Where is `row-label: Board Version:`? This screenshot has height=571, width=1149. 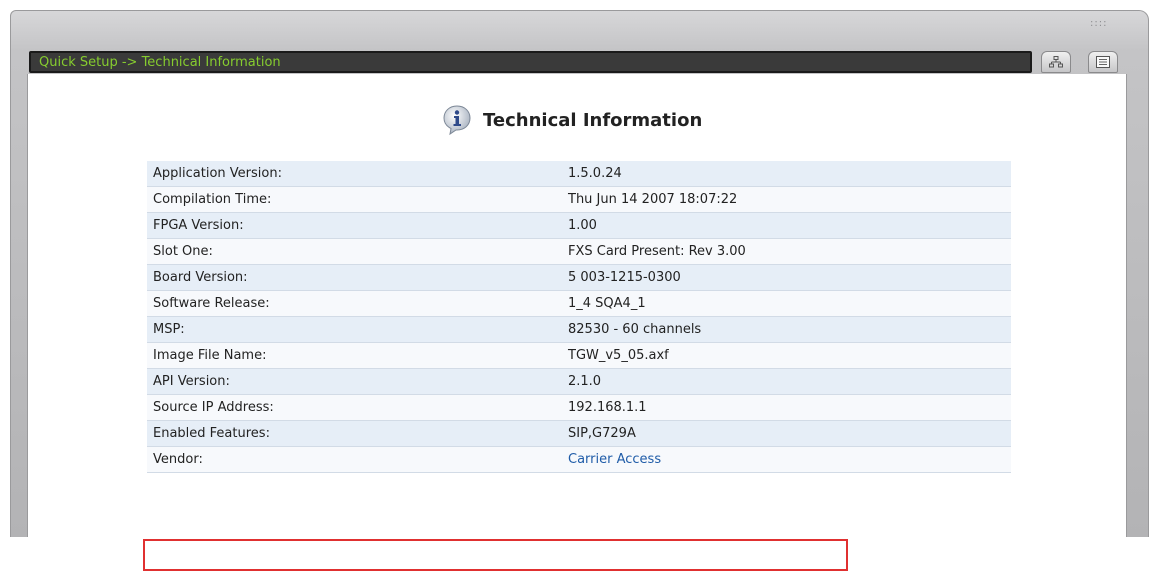 row-label: Board Version: is located at coordinates (354, 277).